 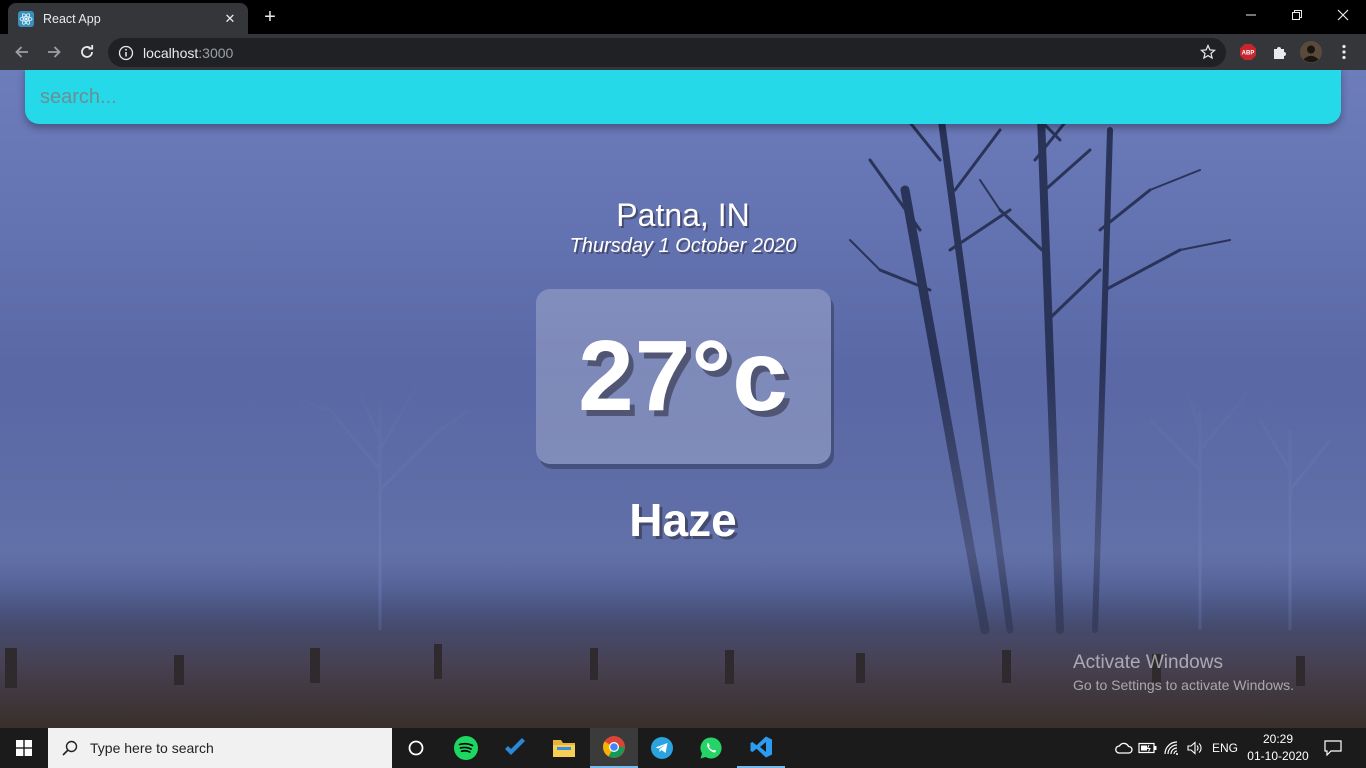 What do you see at coordinates (683, 17) in the screenshot?
I see `browser-titlebar: React App ✕ +` at bounding box center [683, 17].